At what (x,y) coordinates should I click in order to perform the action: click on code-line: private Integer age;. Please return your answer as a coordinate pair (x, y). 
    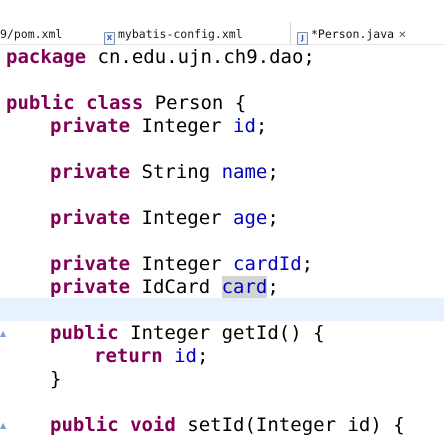
    Looking at the image, I should click on (164, 218).